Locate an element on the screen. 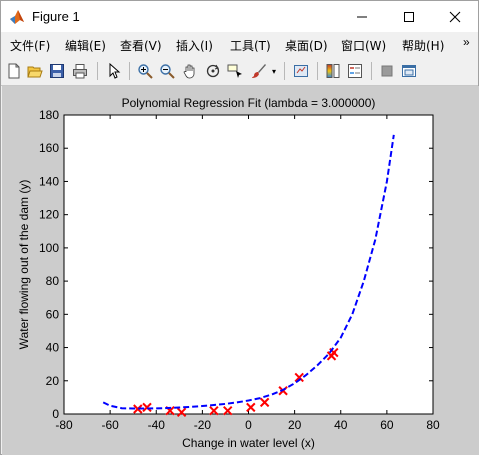 The width and height of the screenshot is (479, 460). colorbar-icon is located at coordinates (333, 71).